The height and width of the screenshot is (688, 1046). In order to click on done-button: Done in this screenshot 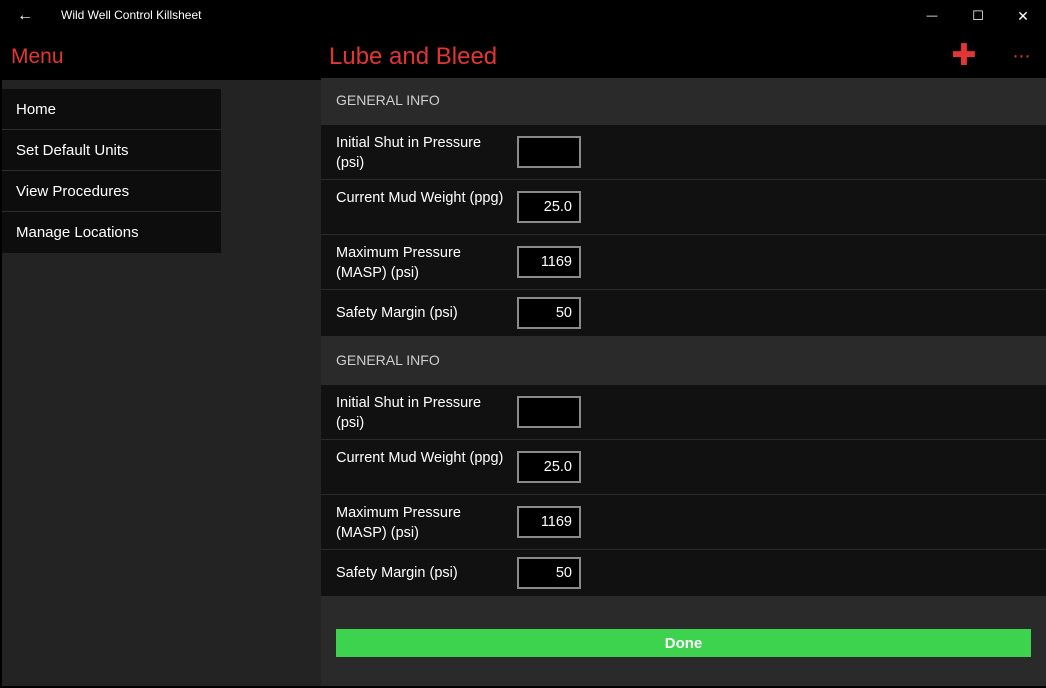, I will do `click(683, 643)`.